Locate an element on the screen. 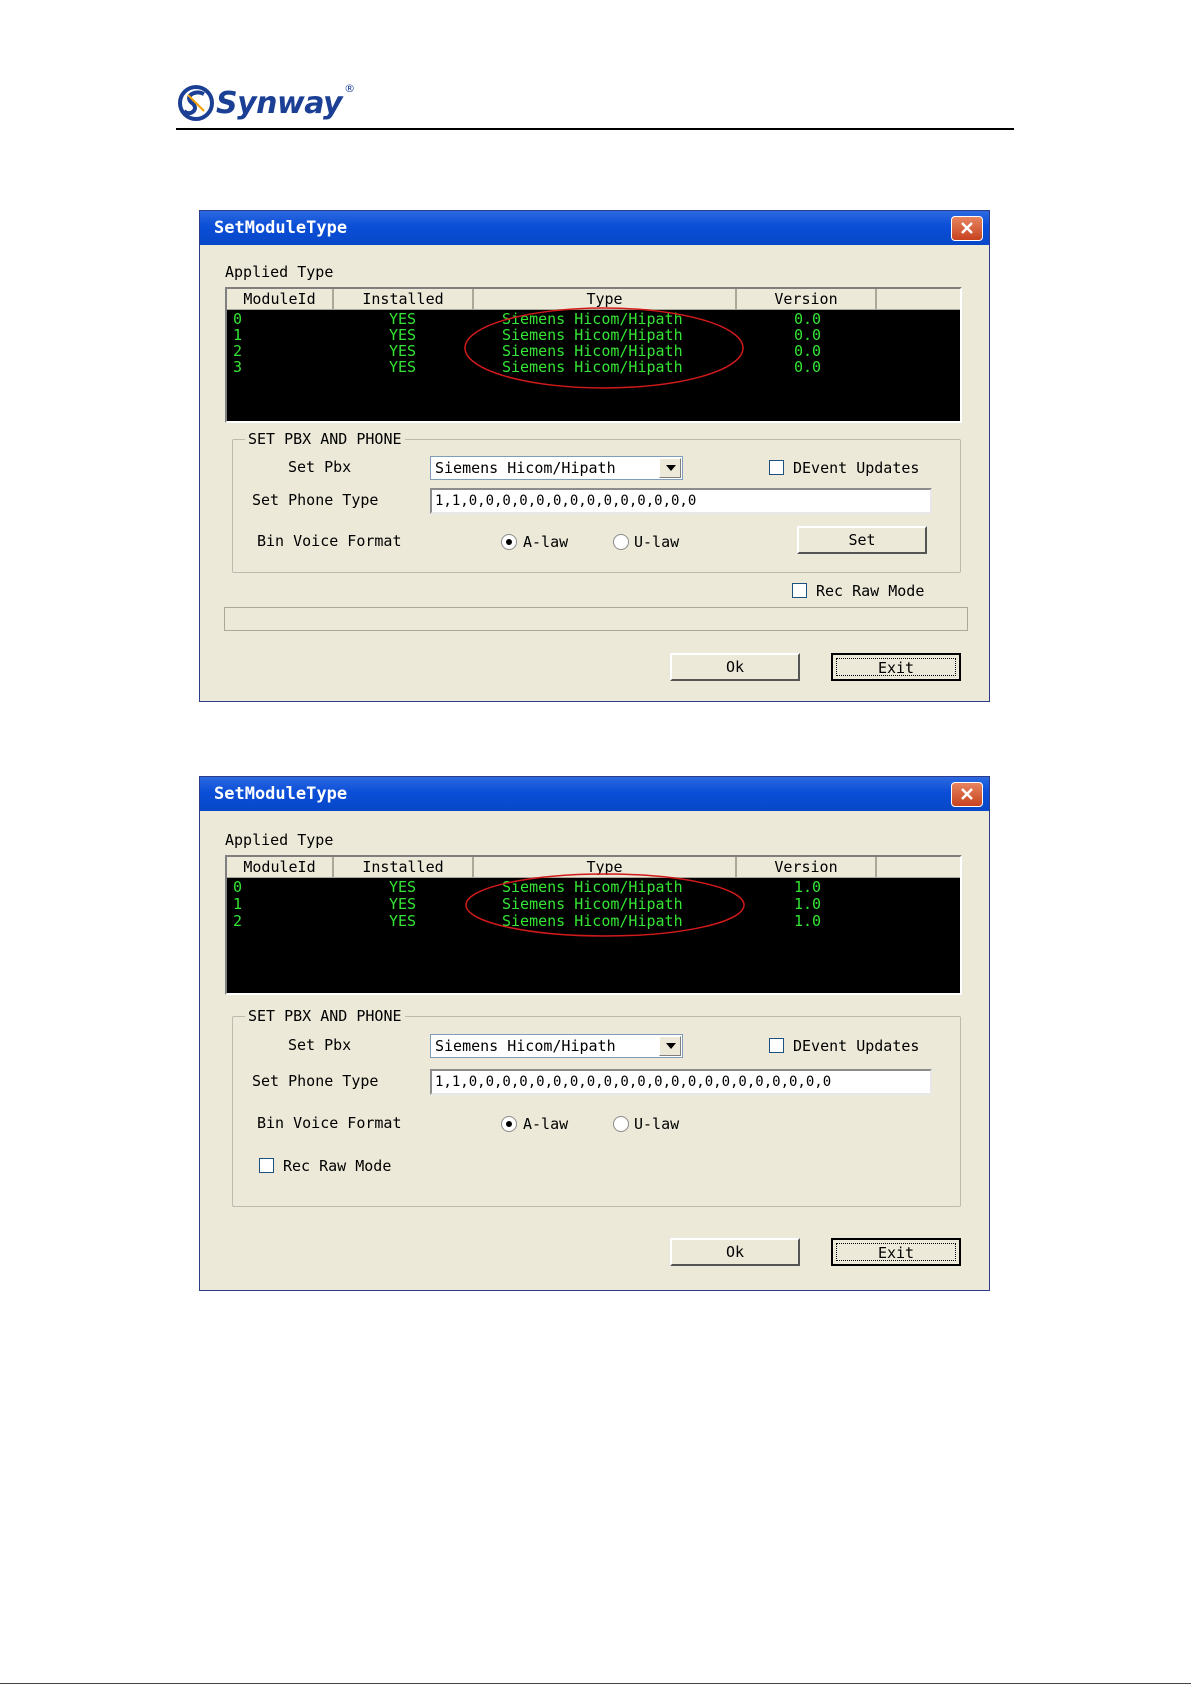 Image resolution: width=1191 pixels, height=1685 pixels. exit-button-label: Exit is located at coordinates (896, 667).